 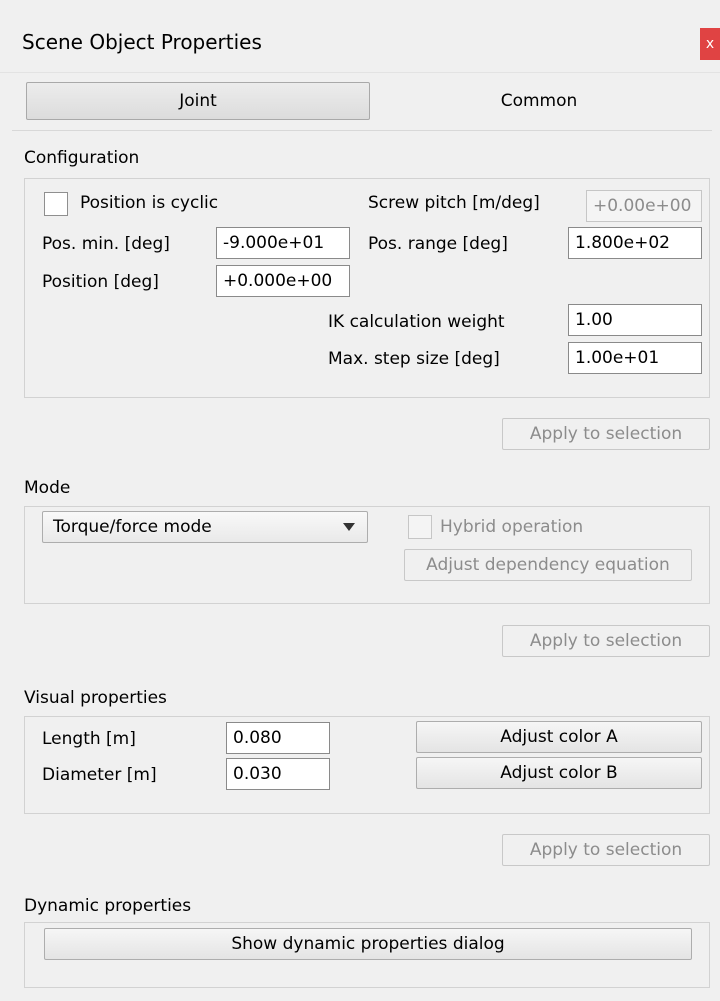 What do you see at coordinates (82, 158) in the screenshot?
I see `configuration-section-label: Configuration` at bounding box center [82, 158].